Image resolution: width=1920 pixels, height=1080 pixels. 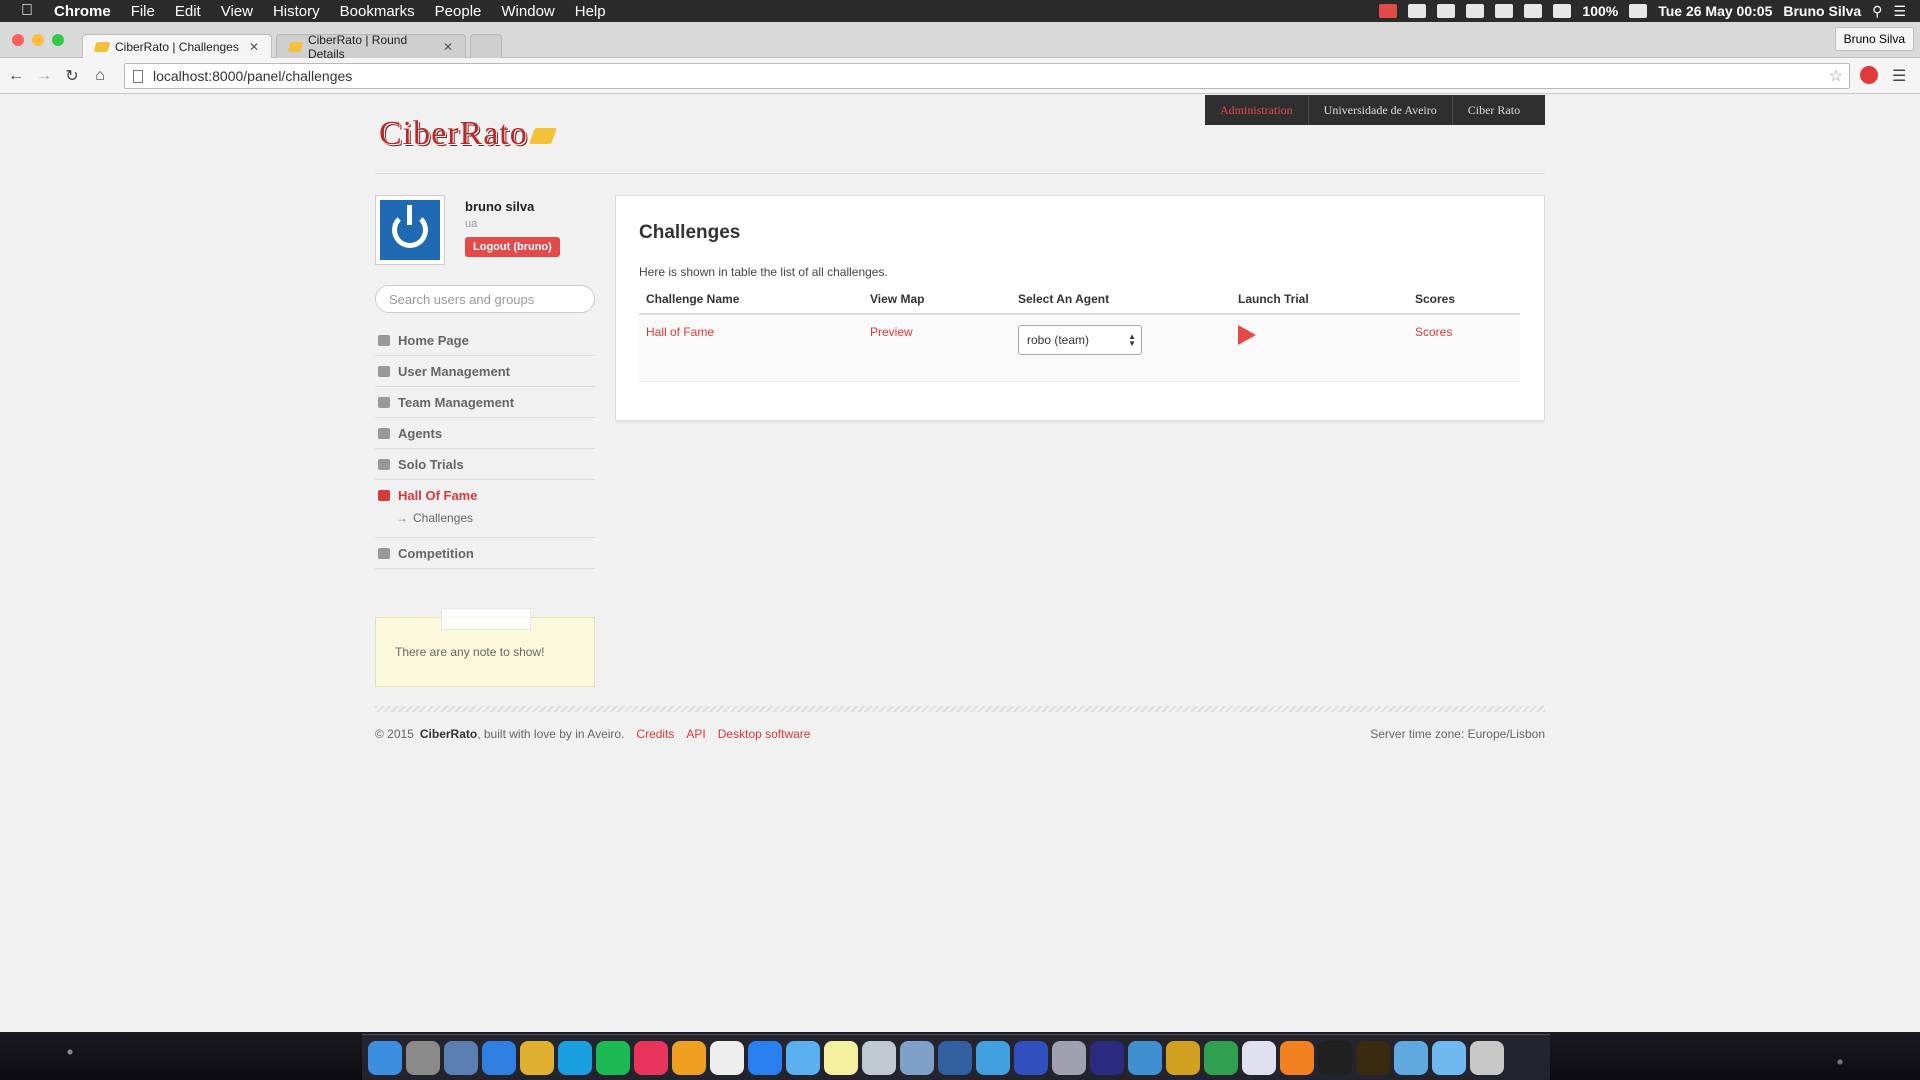 What do you see at coordinates (1449, 1057) in the screenshot?
I see `documents-folder-icon` at bounding box center [1449, 1057].